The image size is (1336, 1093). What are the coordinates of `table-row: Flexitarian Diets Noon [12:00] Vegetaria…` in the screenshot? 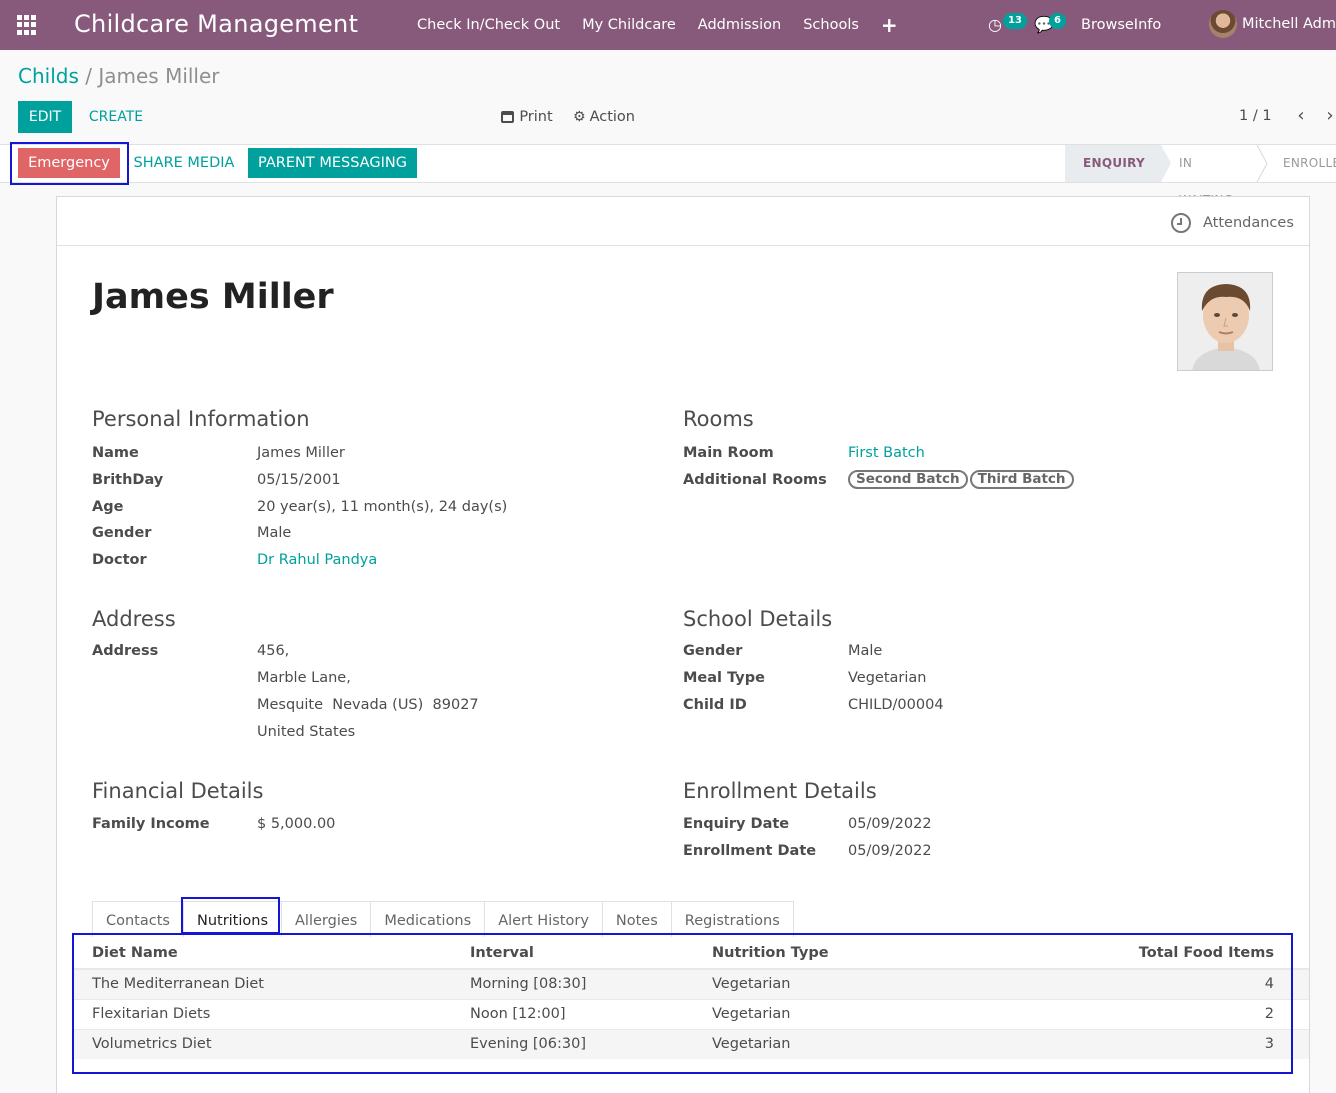 It's located at (691, 1013).